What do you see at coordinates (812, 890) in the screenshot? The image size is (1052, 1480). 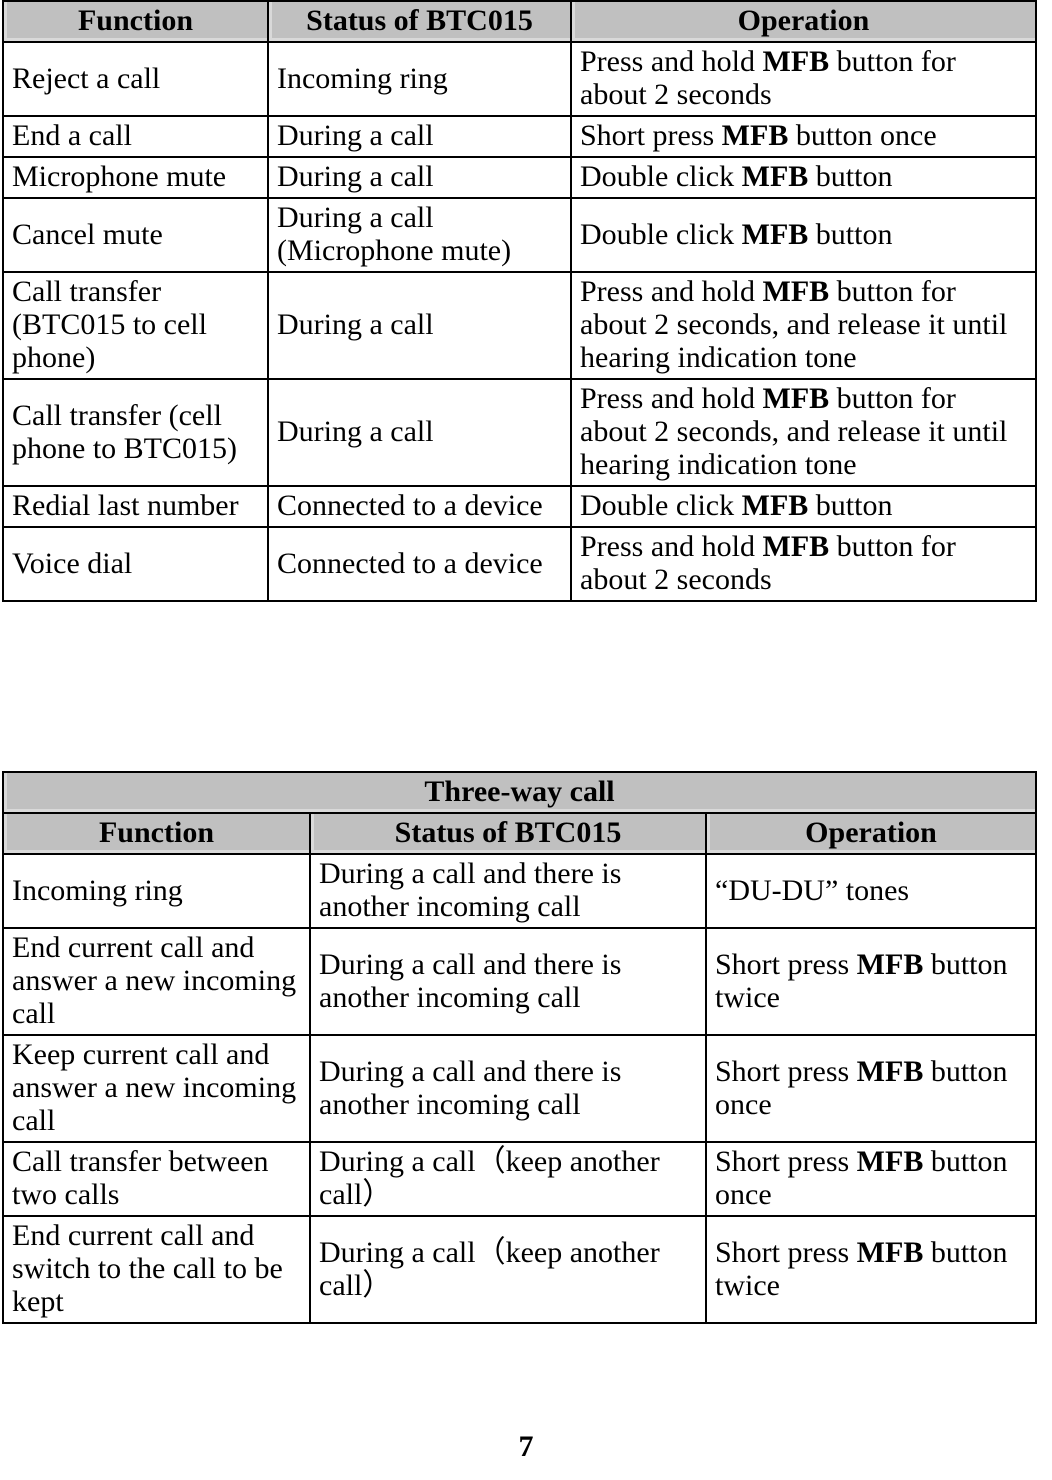 I see `operation-text-pre: “DU-DU” tones` at bounding box center [812, 890].